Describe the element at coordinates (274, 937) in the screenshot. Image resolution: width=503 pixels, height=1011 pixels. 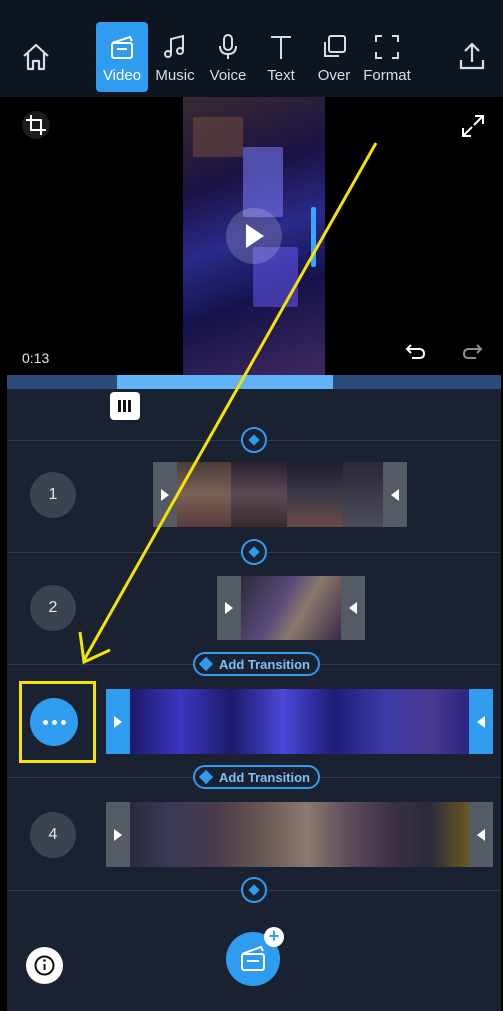
I see `plus-icon: +` at that location.